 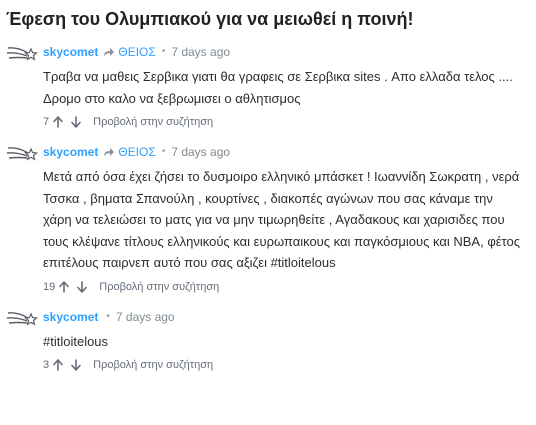 I want to click on comment-actions: 19 Προβολή στην συζήτηση, so click(x=289, y=287).